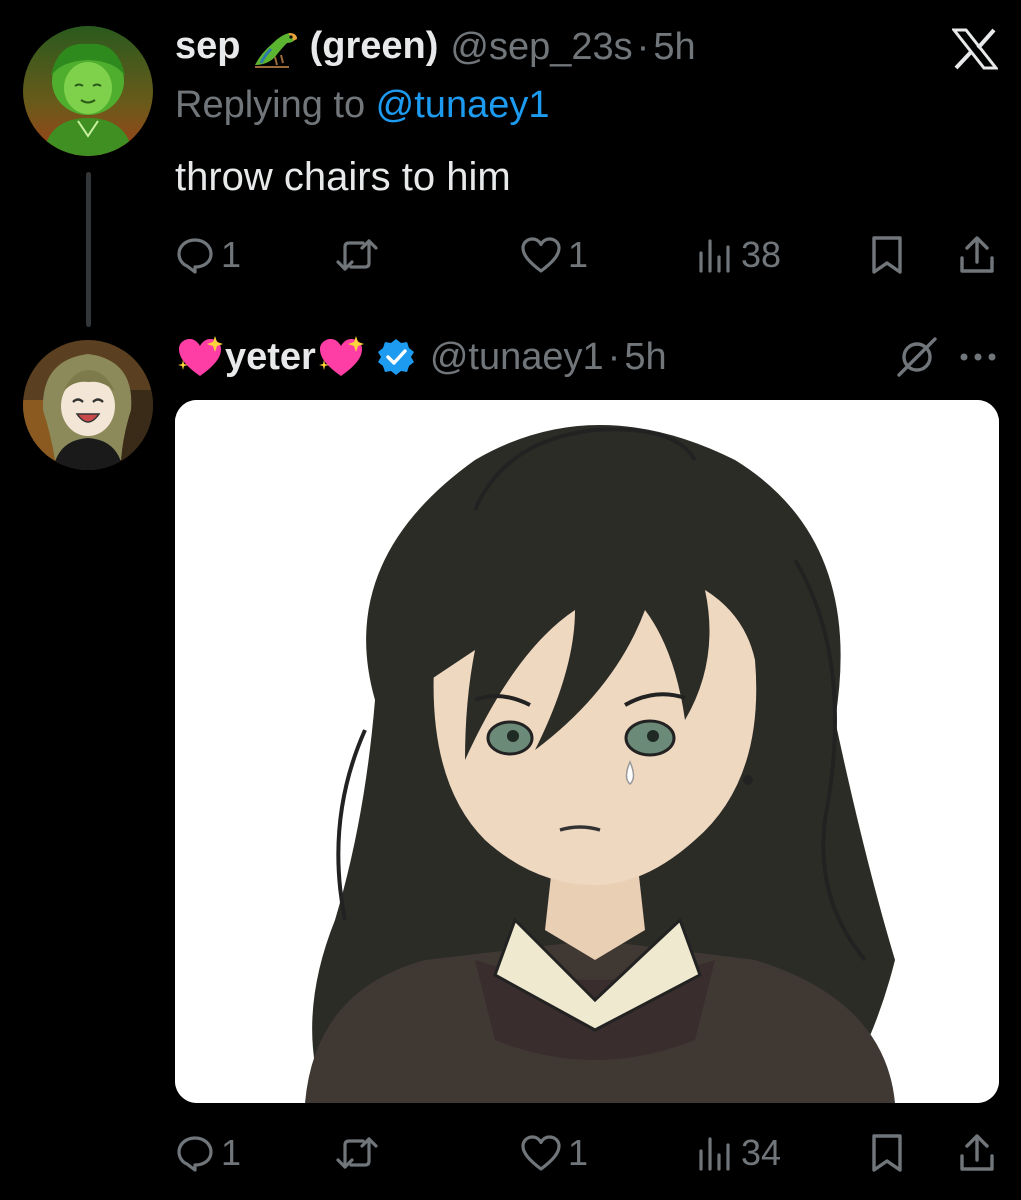 The image size is (1021, 1200). I want to click on avatar-yeter, so click(88, 405).